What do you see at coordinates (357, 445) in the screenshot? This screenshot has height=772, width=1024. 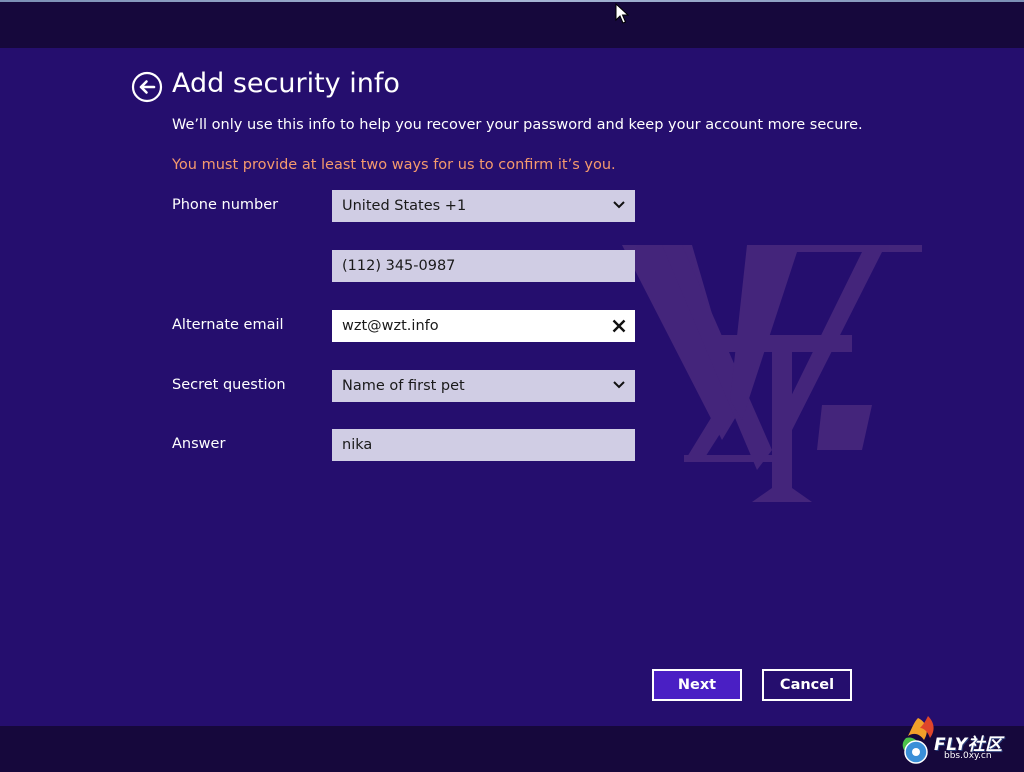 I see `answer-value: nika` at bounding box center [357, 445].